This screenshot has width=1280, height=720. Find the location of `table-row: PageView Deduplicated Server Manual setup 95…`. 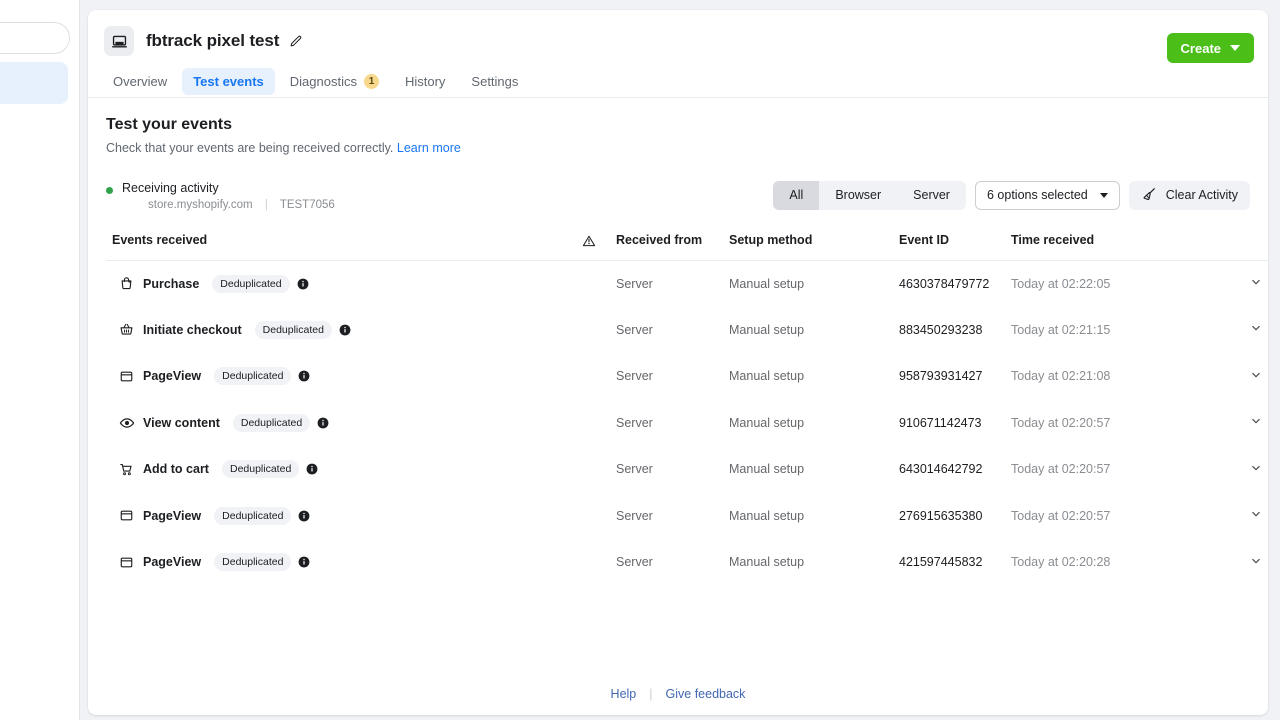

table-row: PageView Deduplicated Server Manual setup 95… is located at coordinates (687, 376).